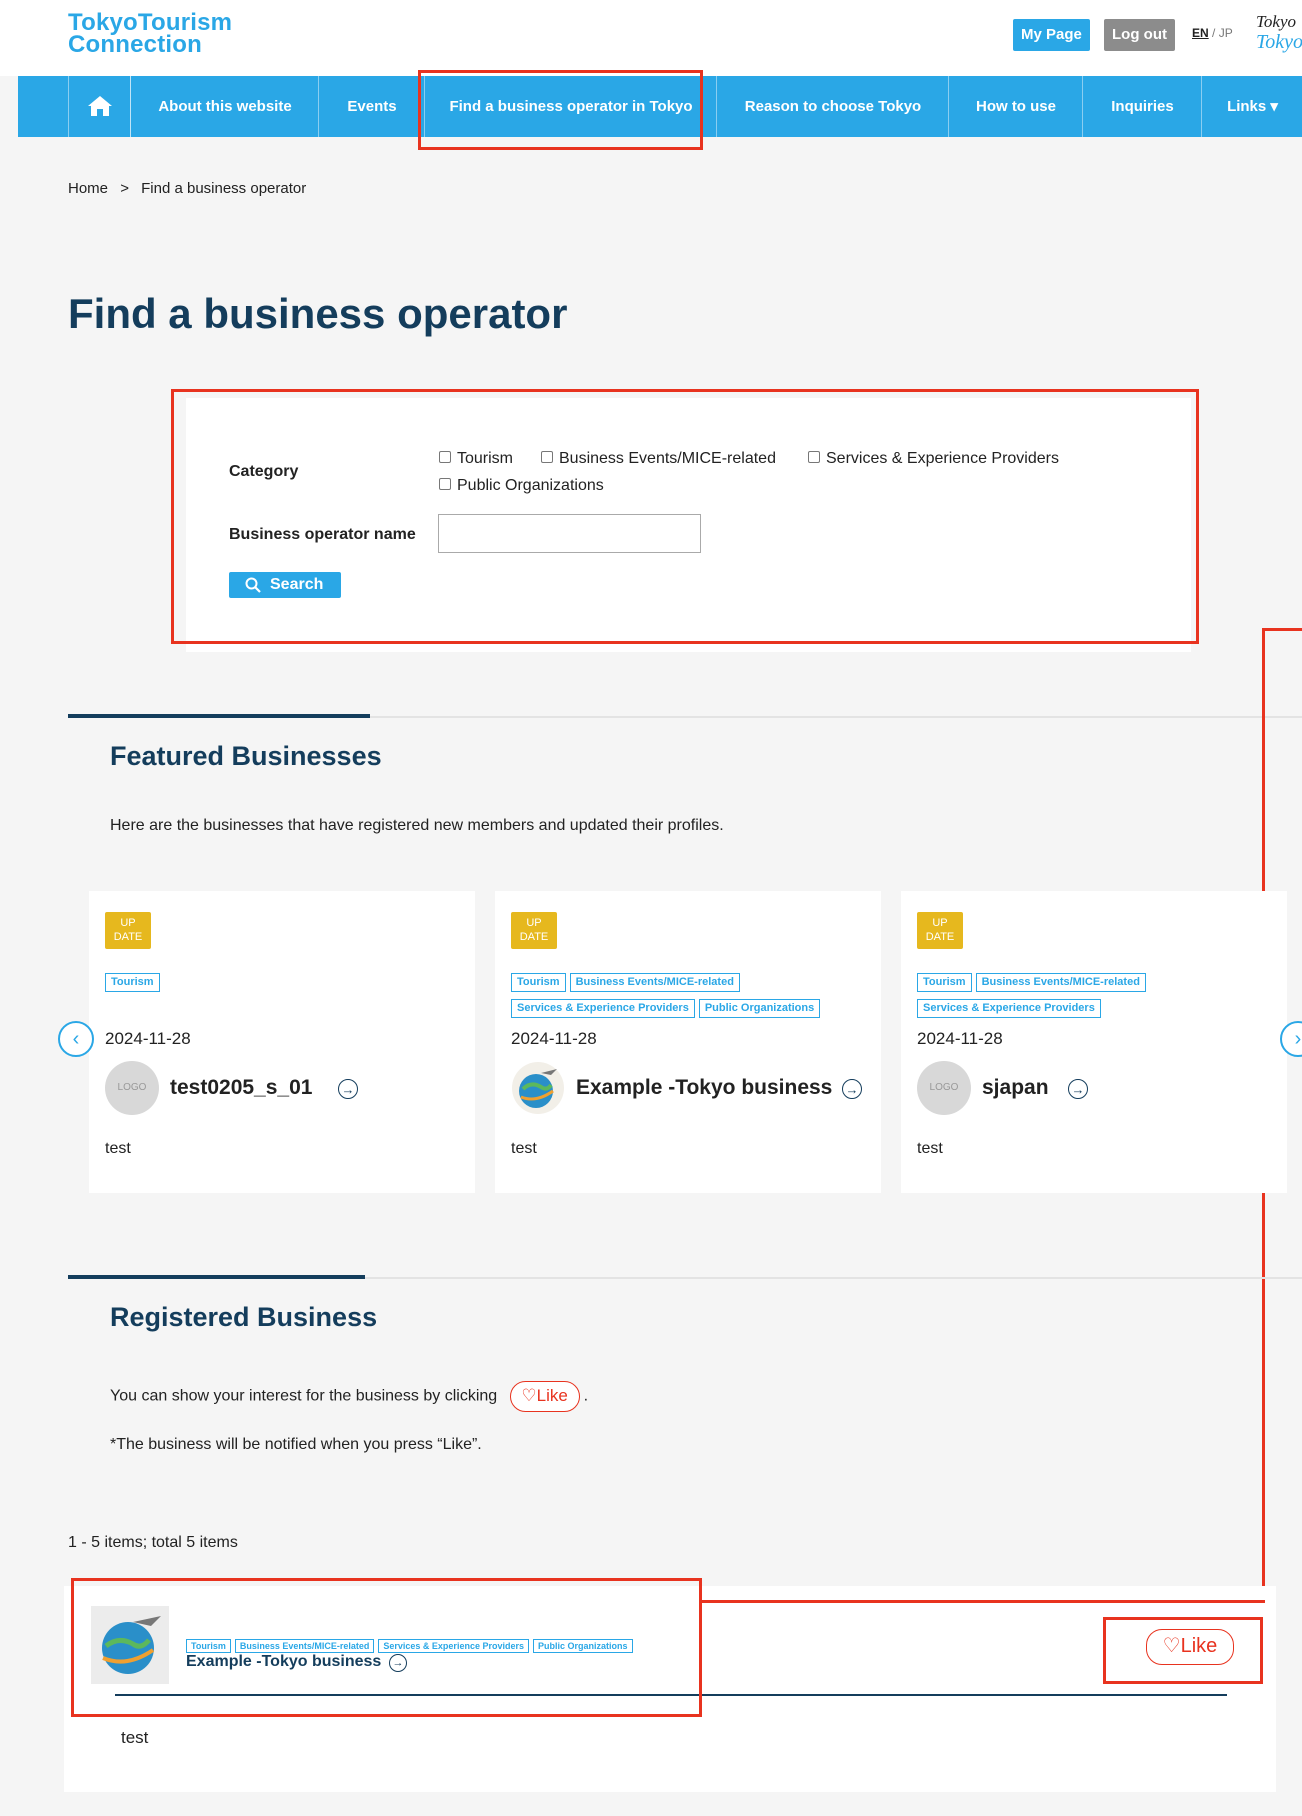 Image resolution: width=1302 pixels, height=1816 pixels. Describe the element at coordinates (76, 1039) in the screenshot. I see `carousel-prev-button: ‹` at that location.